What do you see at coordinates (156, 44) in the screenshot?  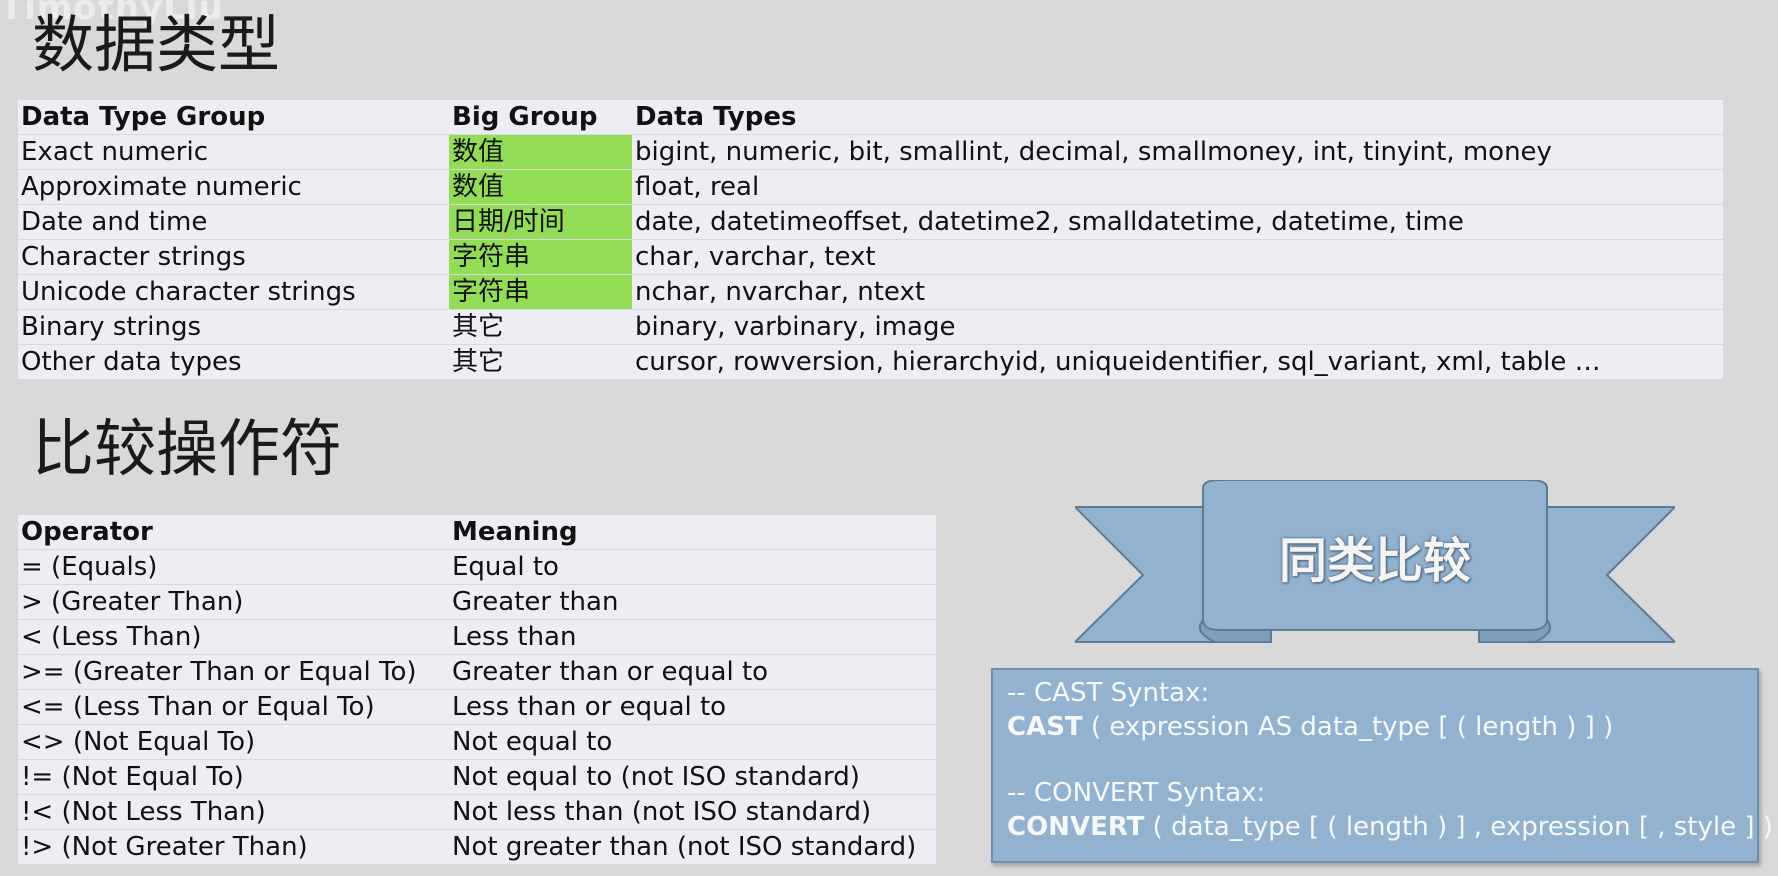 I see `data-types-heading: 数据类型` at bounding box center [156, 44].